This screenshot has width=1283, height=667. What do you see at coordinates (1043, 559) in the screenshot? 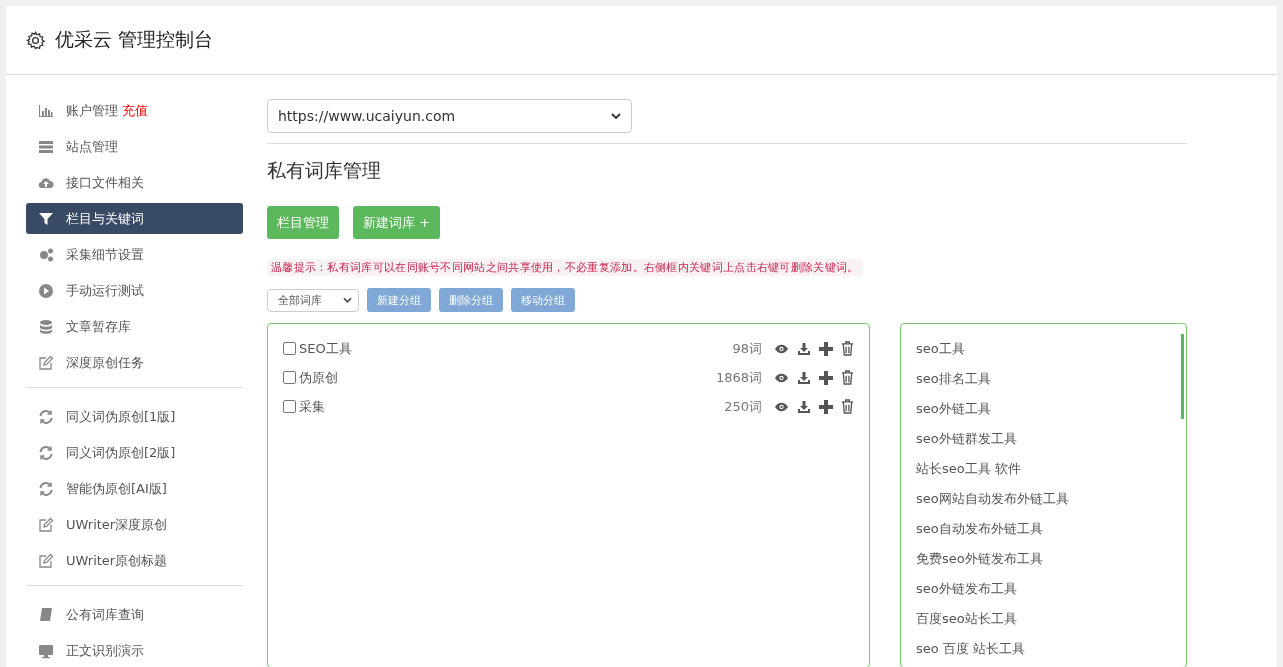
I see `keyword-item: 免费seo外链发布工具` at bounding box center [1043, 559].